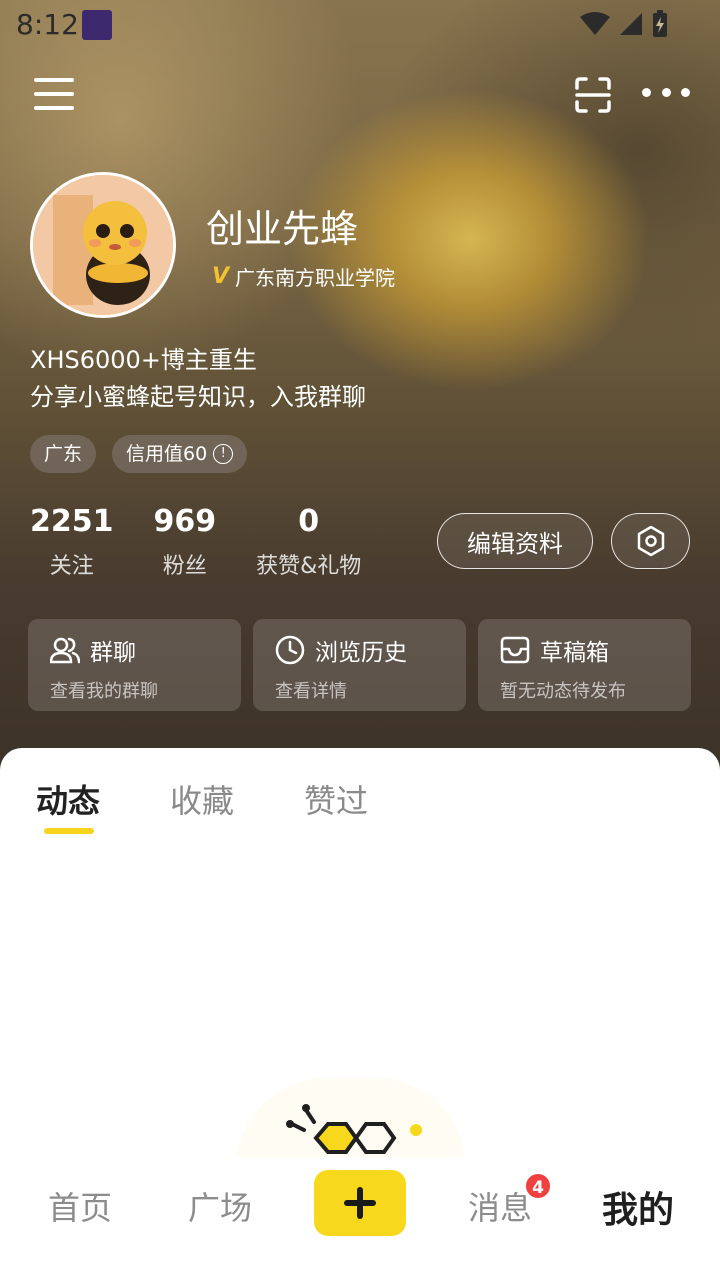 This screenshot has width=720, height=1280. I want to click on card-title: 浏览历史, so click(361, 653).